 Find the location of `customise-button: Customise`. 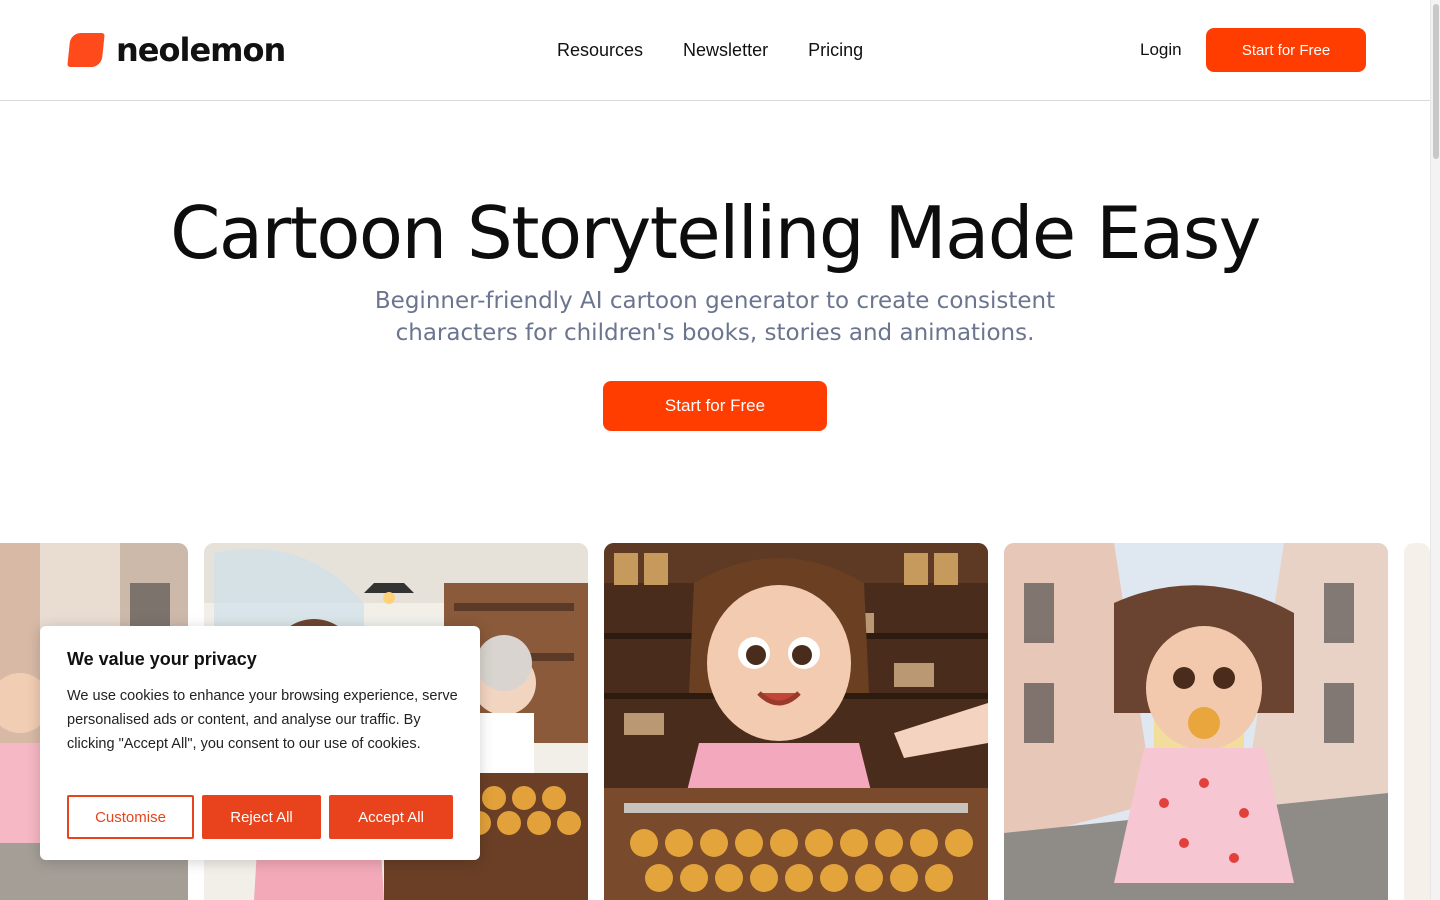

customise-button: Customise is located at coordinates (130, 817).